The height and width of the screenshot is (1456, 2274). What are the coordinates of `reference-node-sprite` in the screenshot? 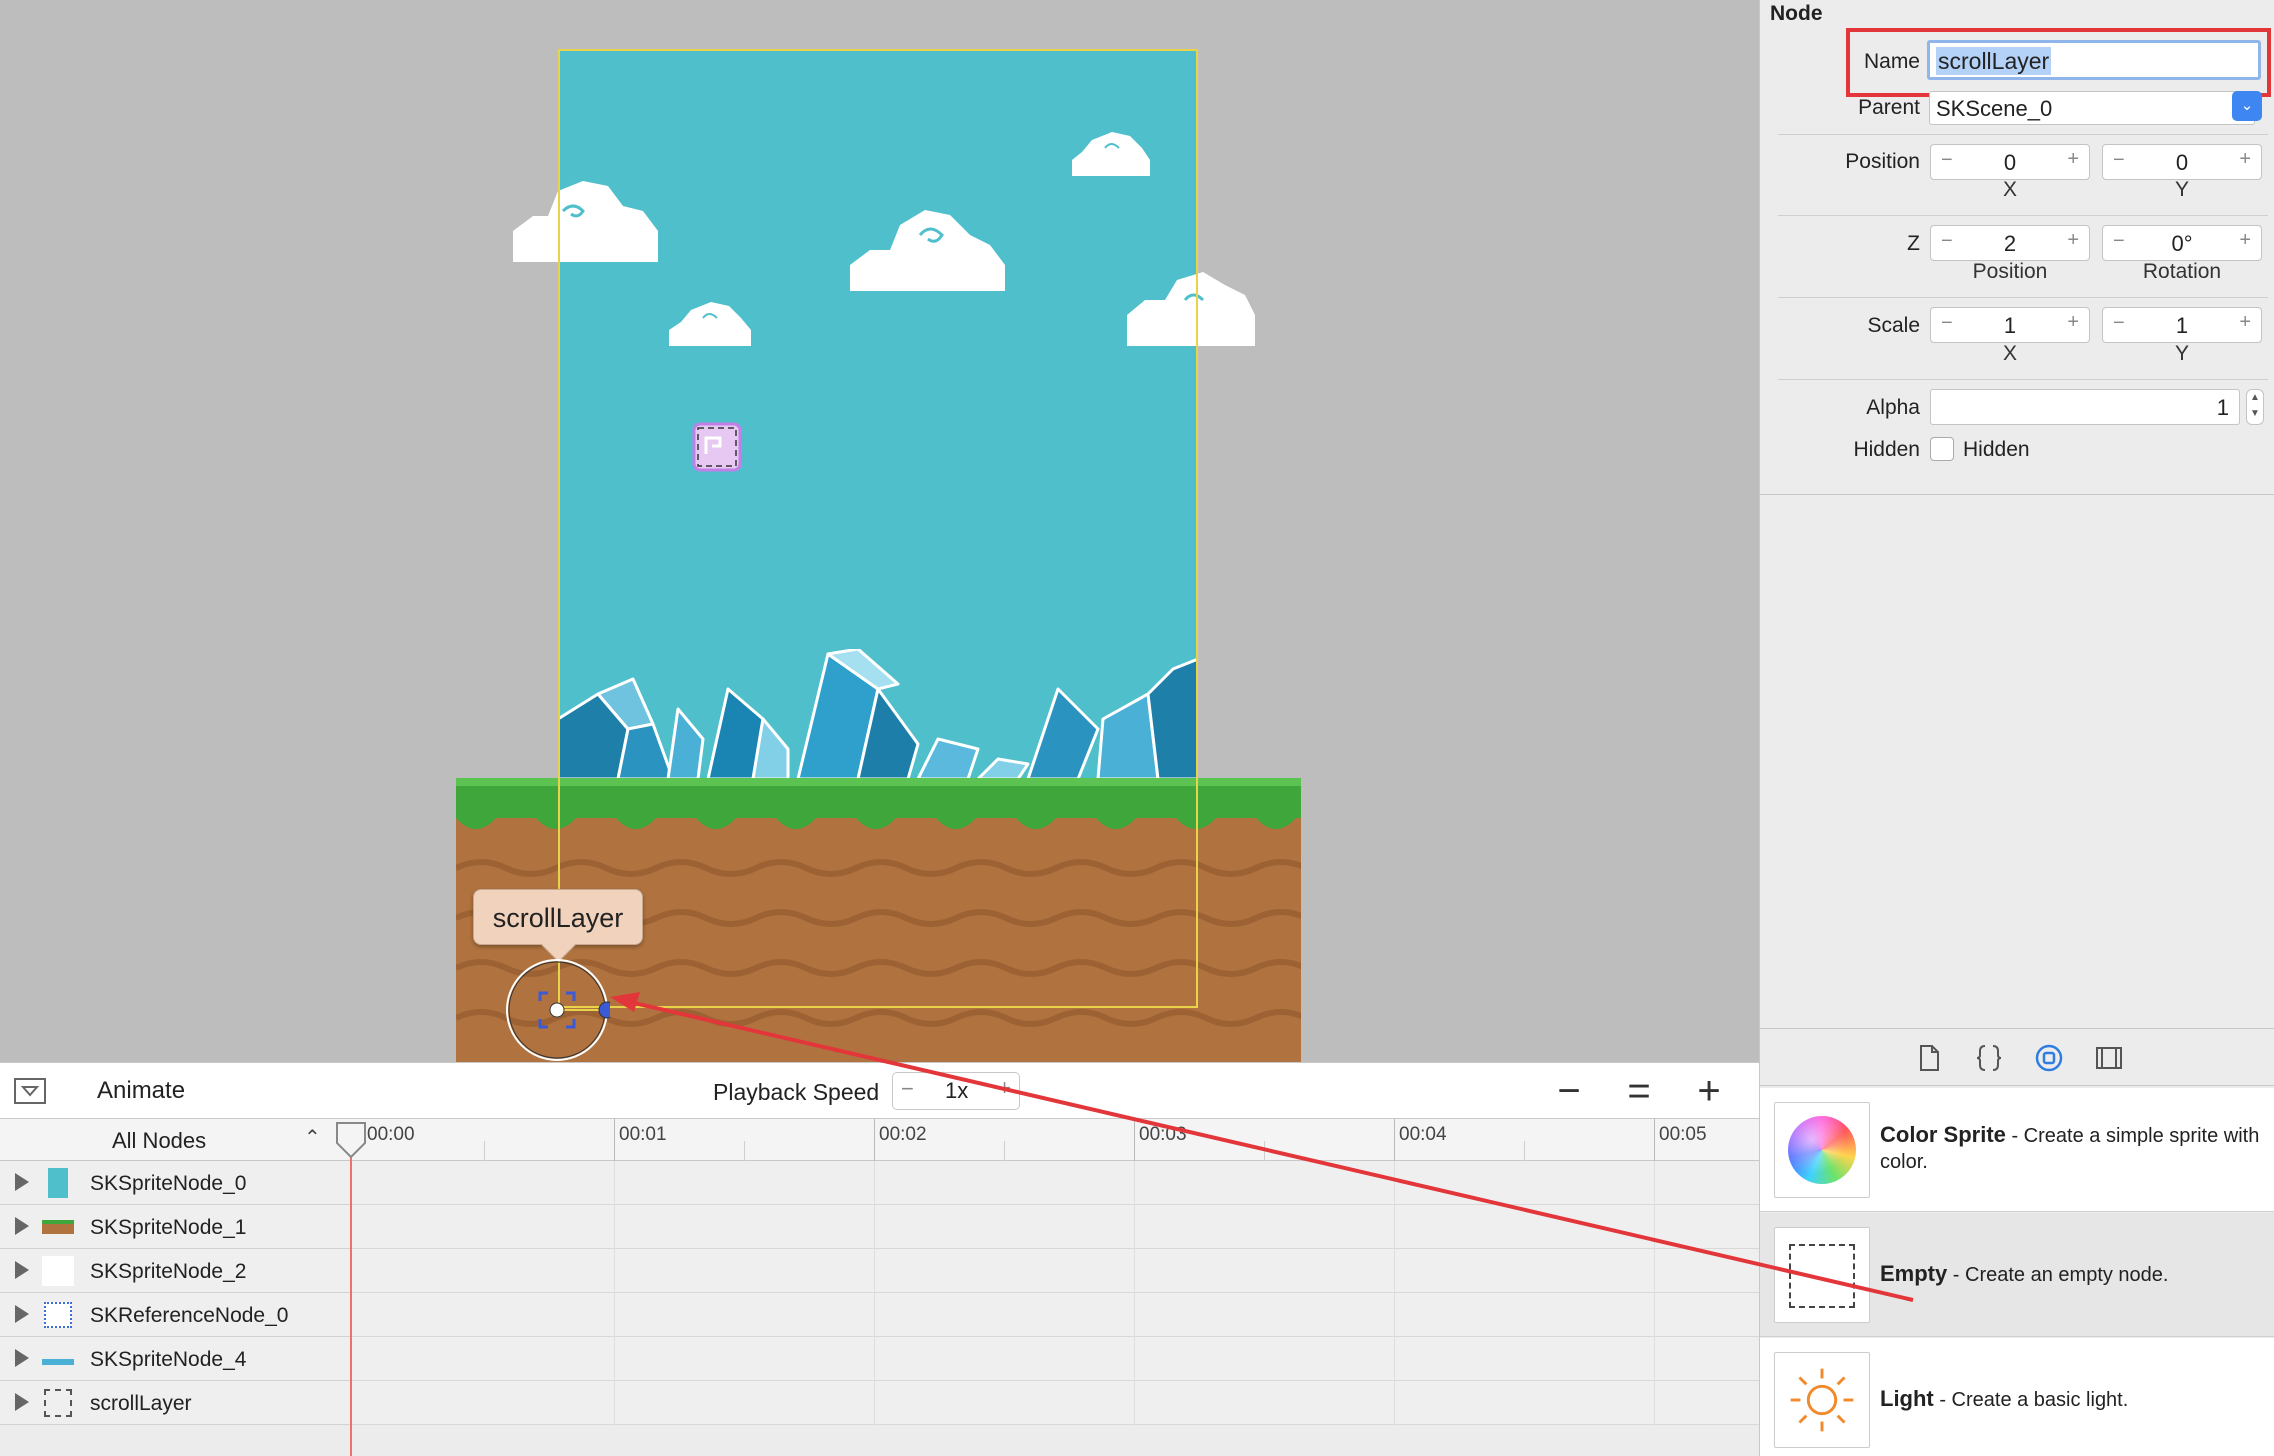 It's located at (717, 447).